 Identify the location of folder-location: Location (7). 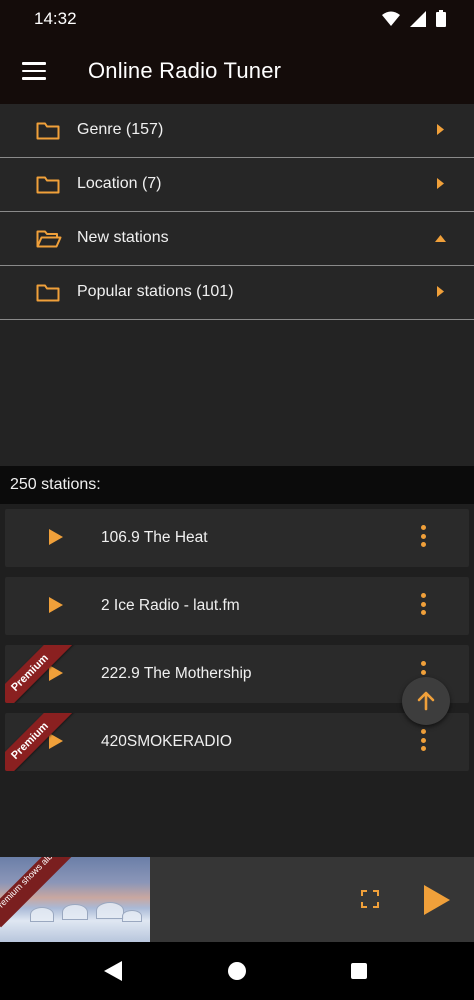
(237, 185).